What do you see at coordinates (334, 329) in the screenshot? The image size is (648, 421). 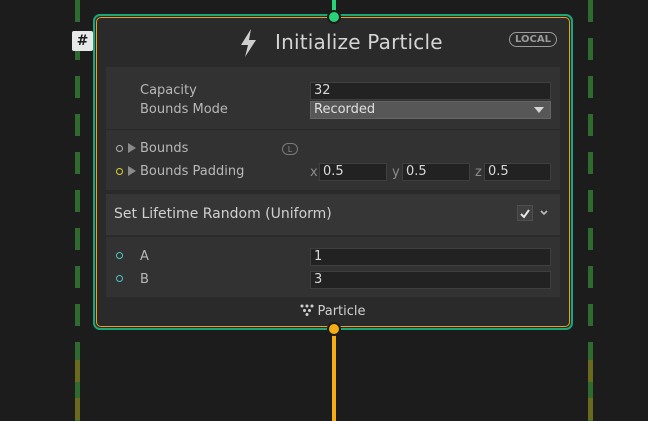 I see `flow-output-port` at bounding box center [334, 329].